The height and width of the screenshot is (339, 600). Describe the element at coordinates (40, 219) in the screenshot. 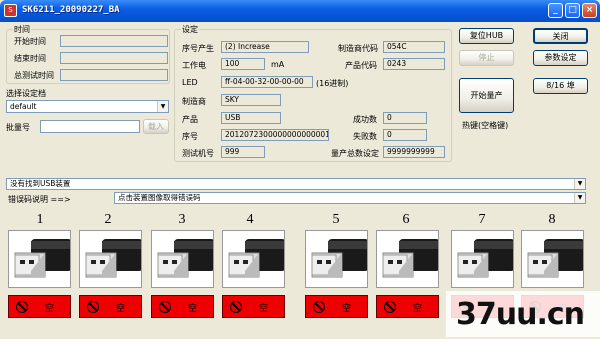

I see `port-number: 1` at that location.